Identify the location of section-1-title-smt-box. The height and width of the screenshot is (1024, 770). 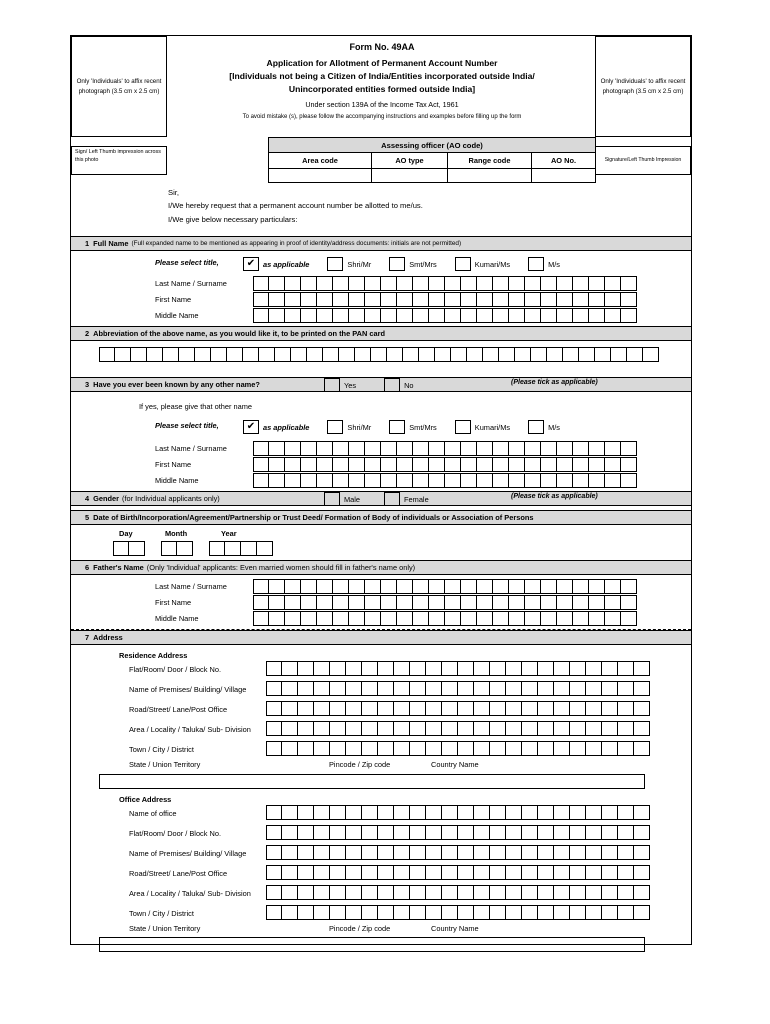
(397, 264).